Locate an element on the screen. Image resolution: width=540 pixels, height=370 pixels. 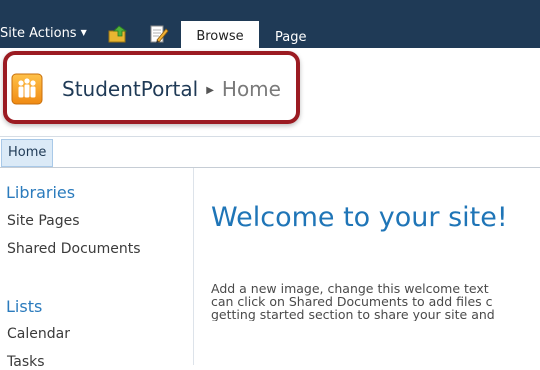
topnav-item-home: Home is located at coordinates (27, 153).